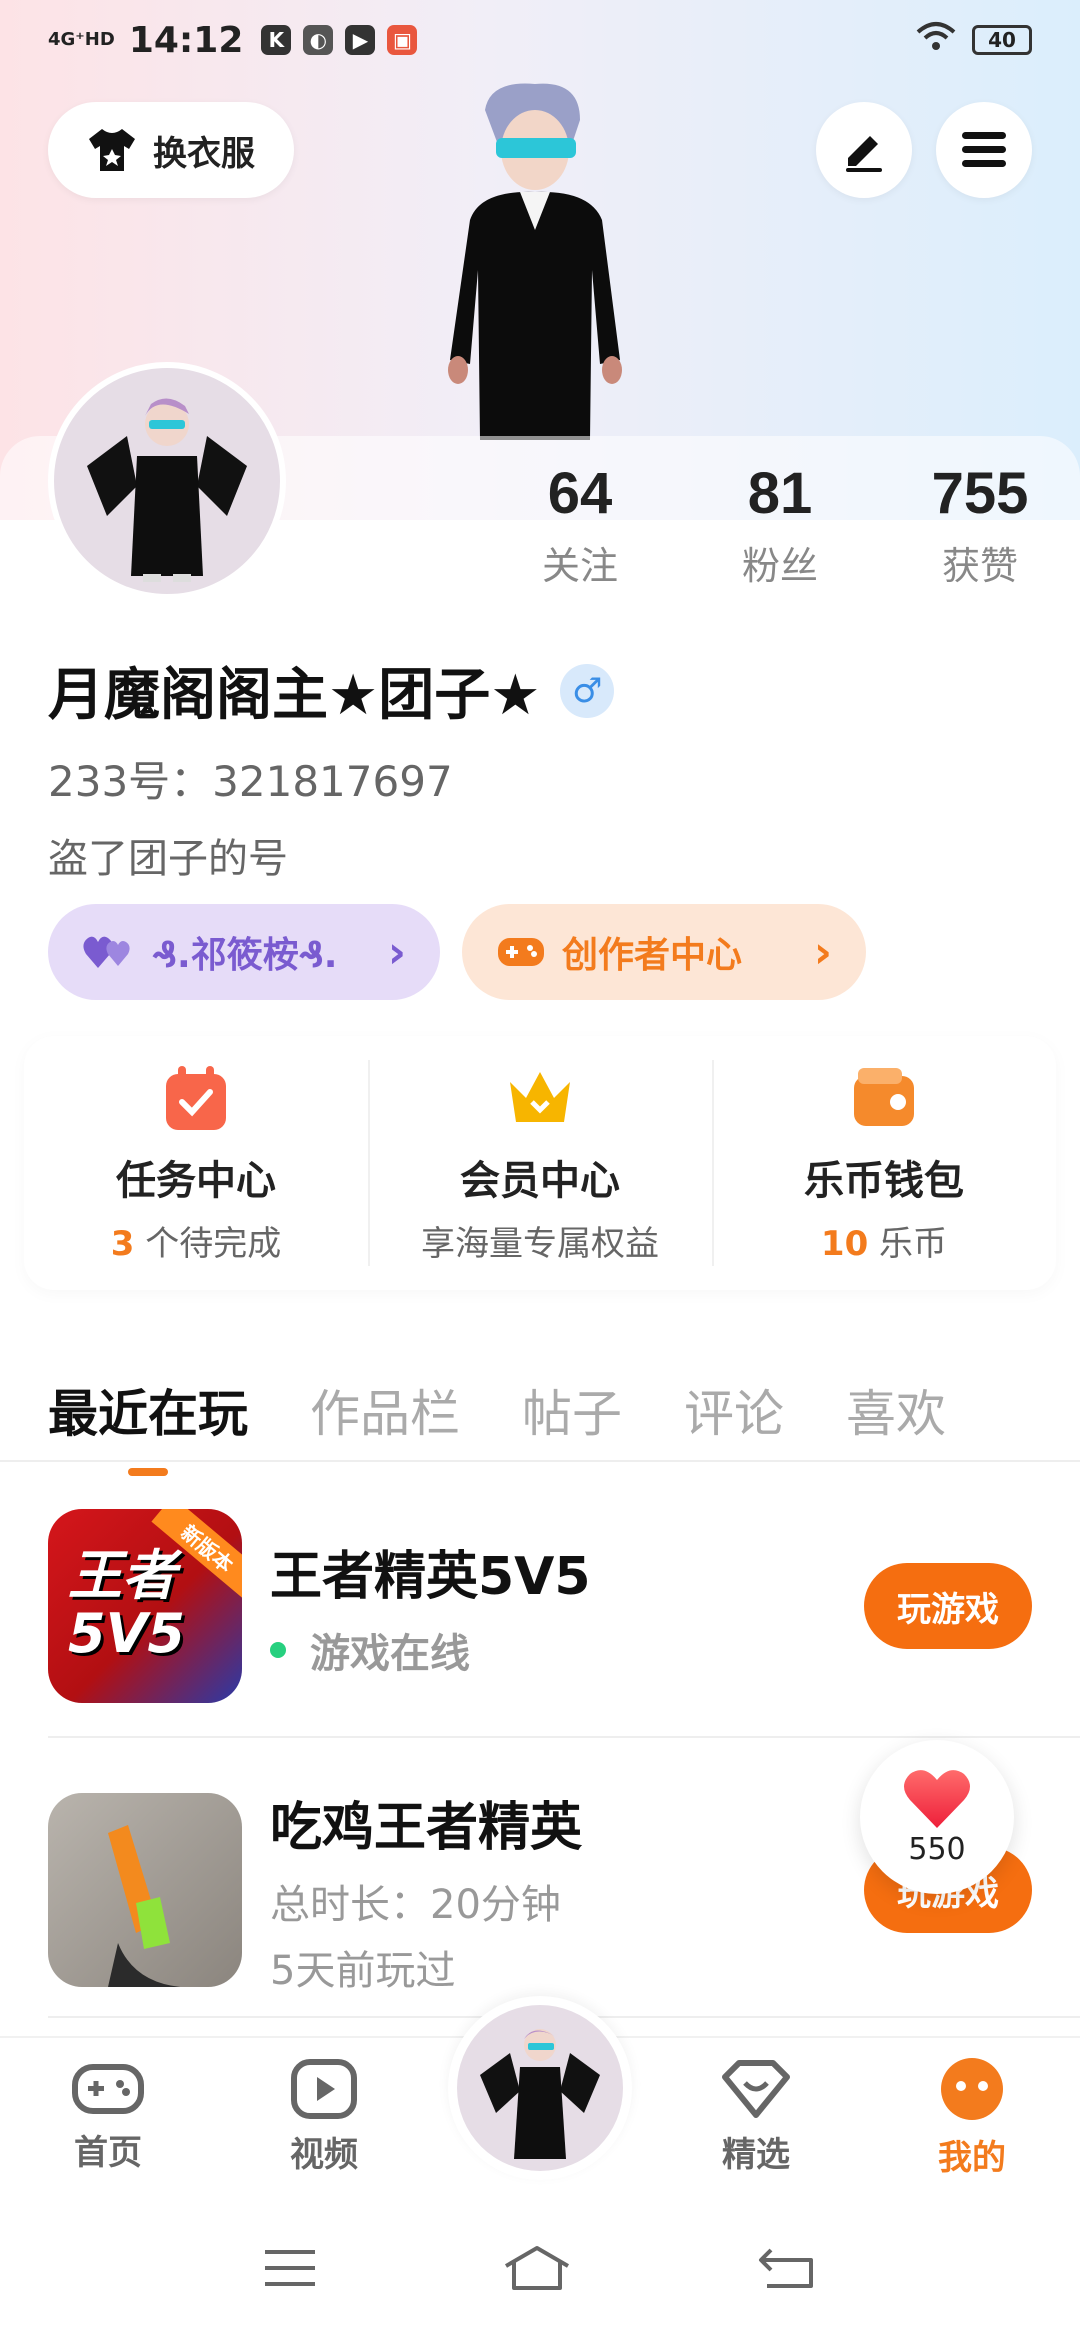 The height and width of the screenshot is (2340, 1080). I want to click on wifi-icon, so click(936, 40).